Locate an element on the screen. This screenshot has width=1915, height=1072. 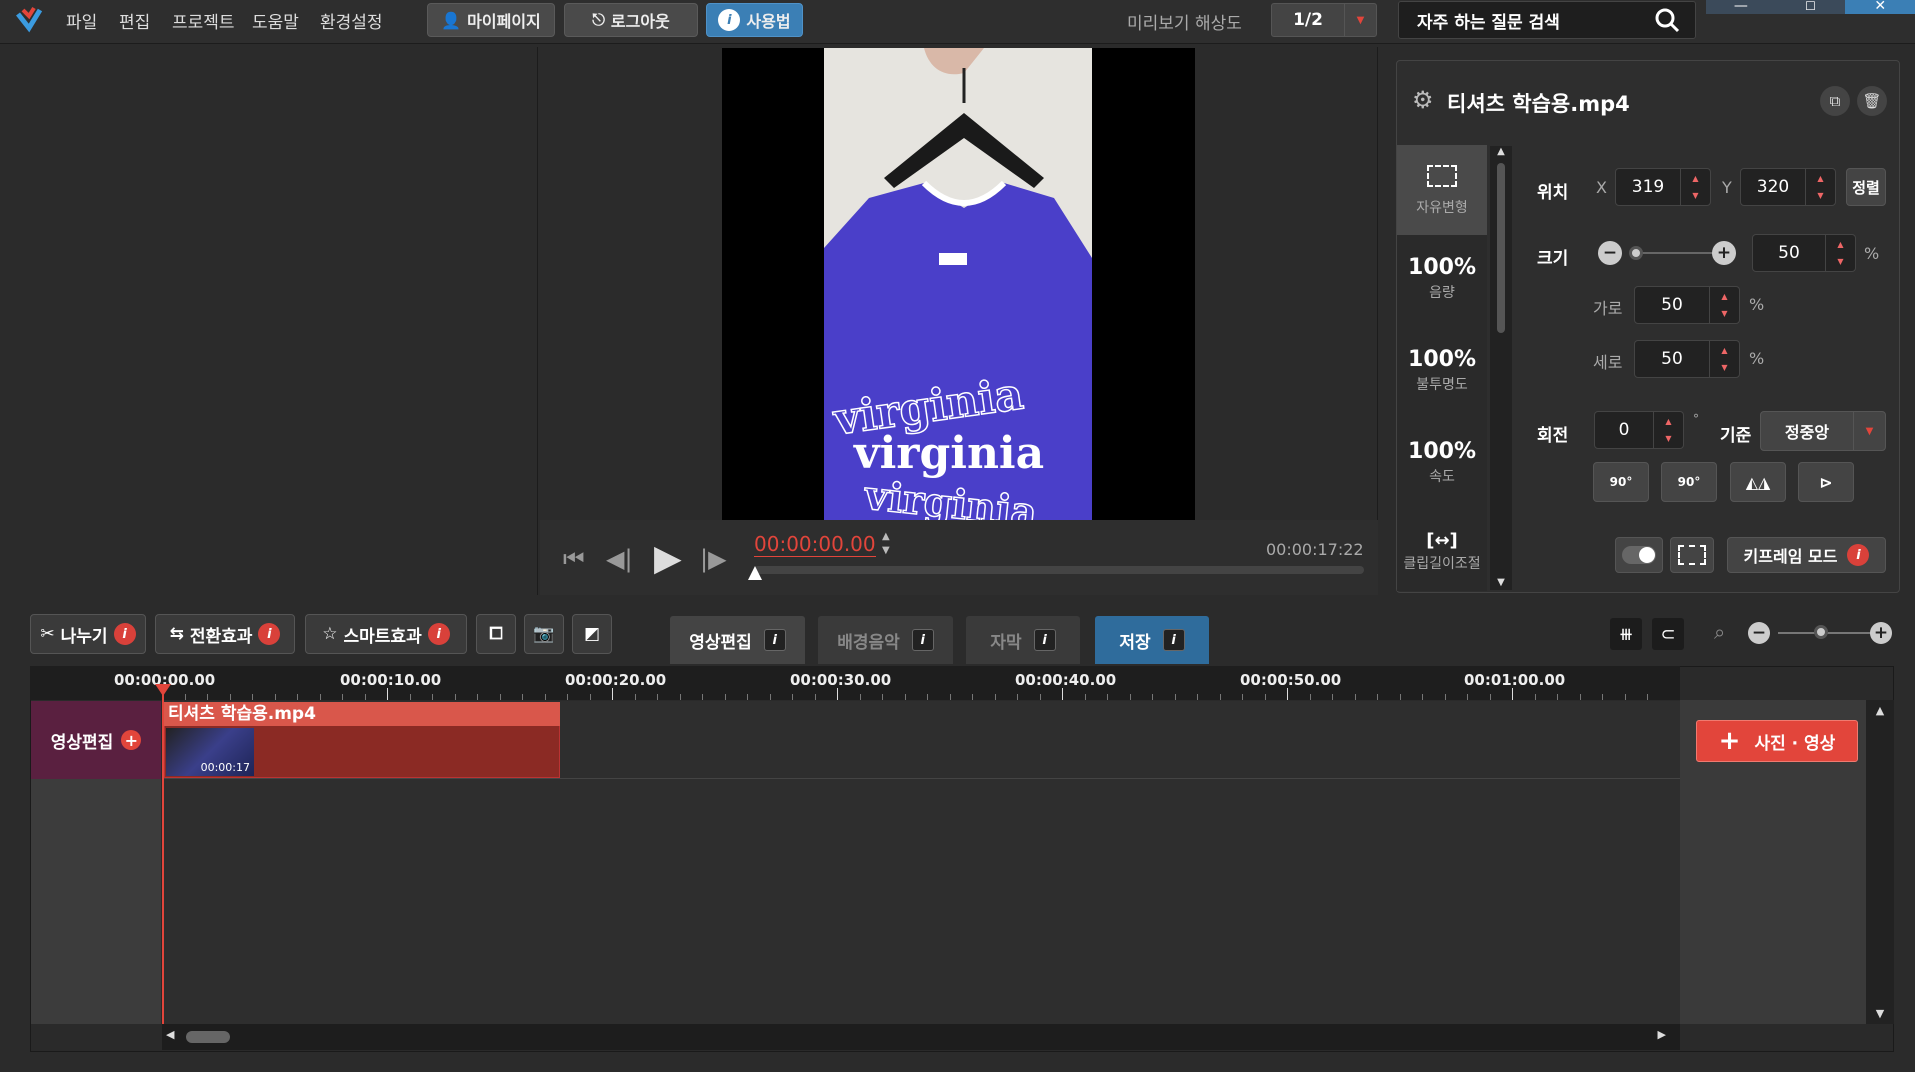
size-value: 50 is located at coordinates (1789, 253).